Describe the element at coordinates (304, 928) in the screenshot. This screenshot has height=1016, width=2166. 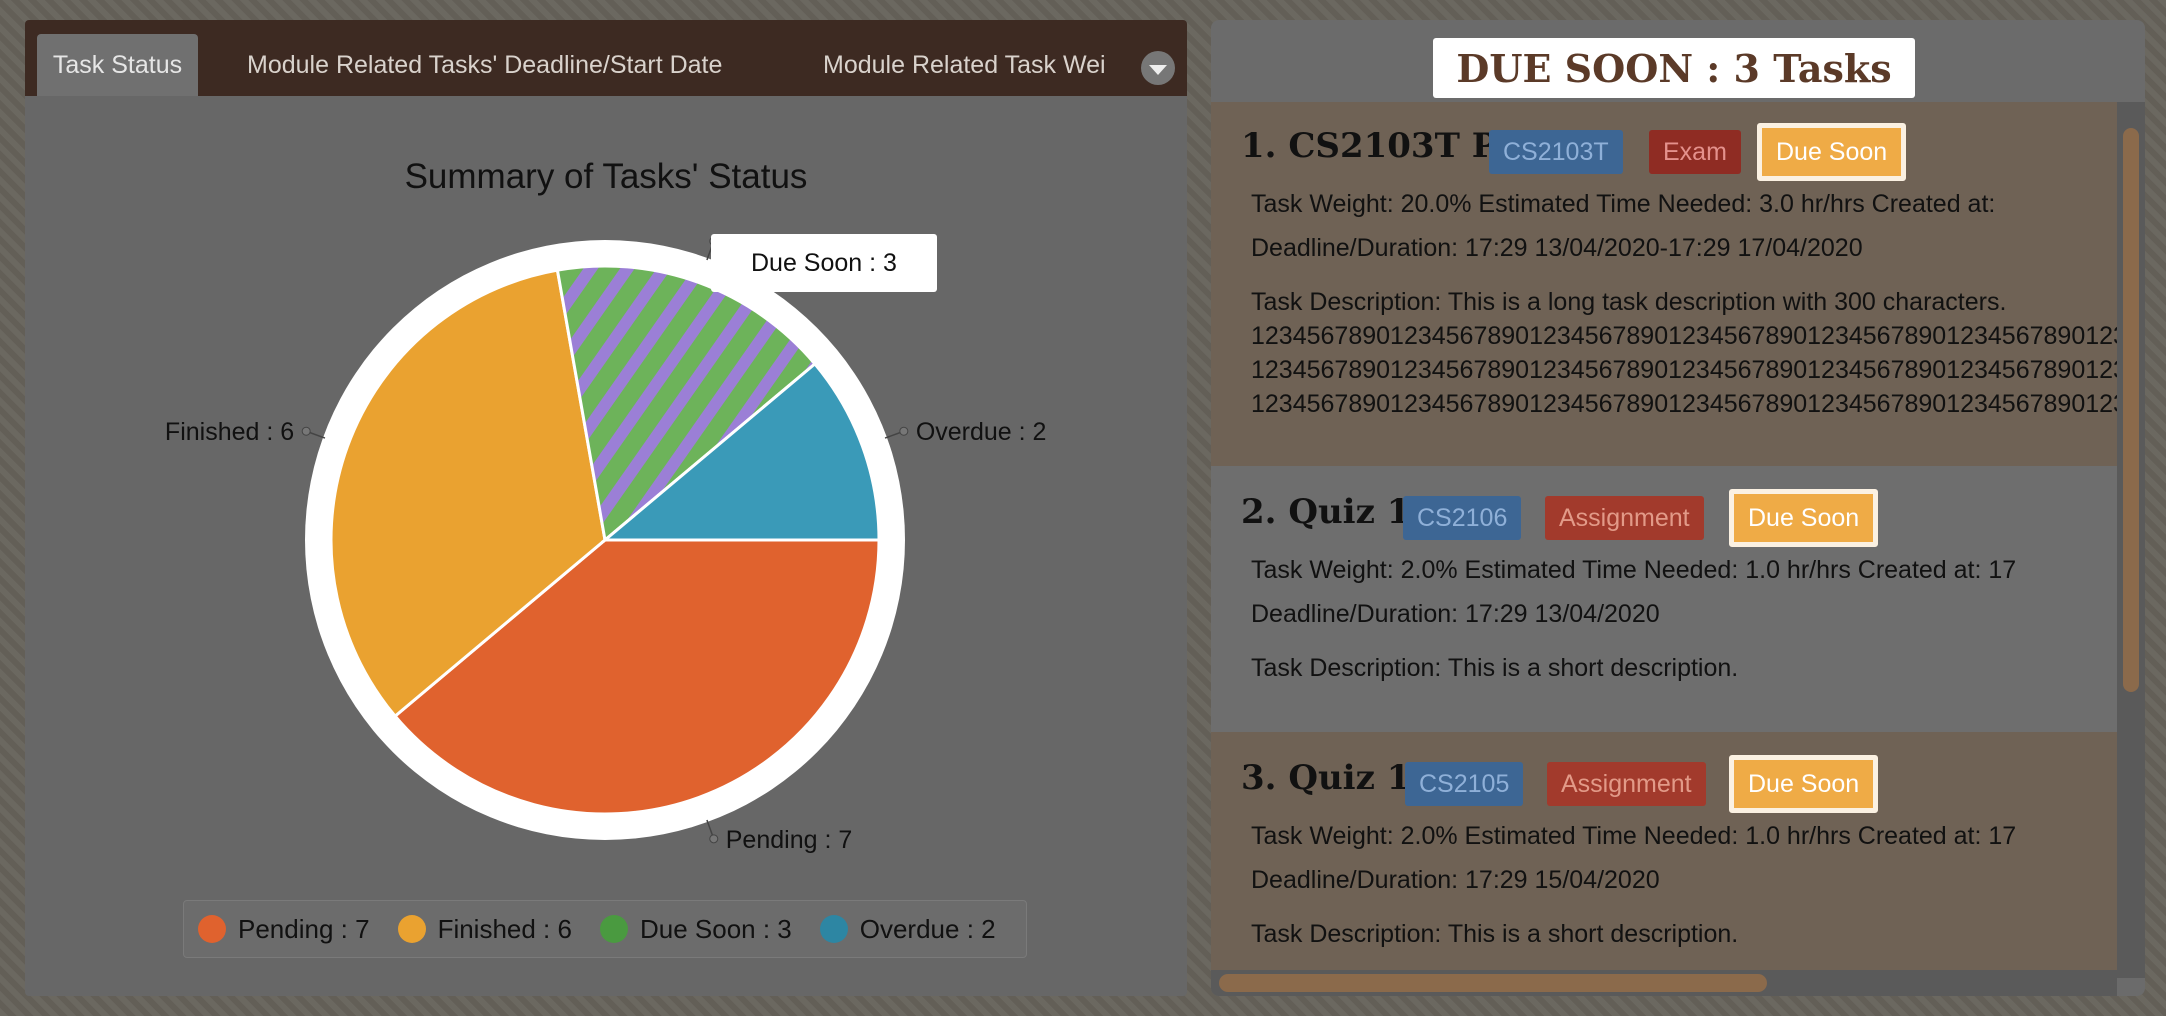
I see `legend-label: Pending : 7` at that location.